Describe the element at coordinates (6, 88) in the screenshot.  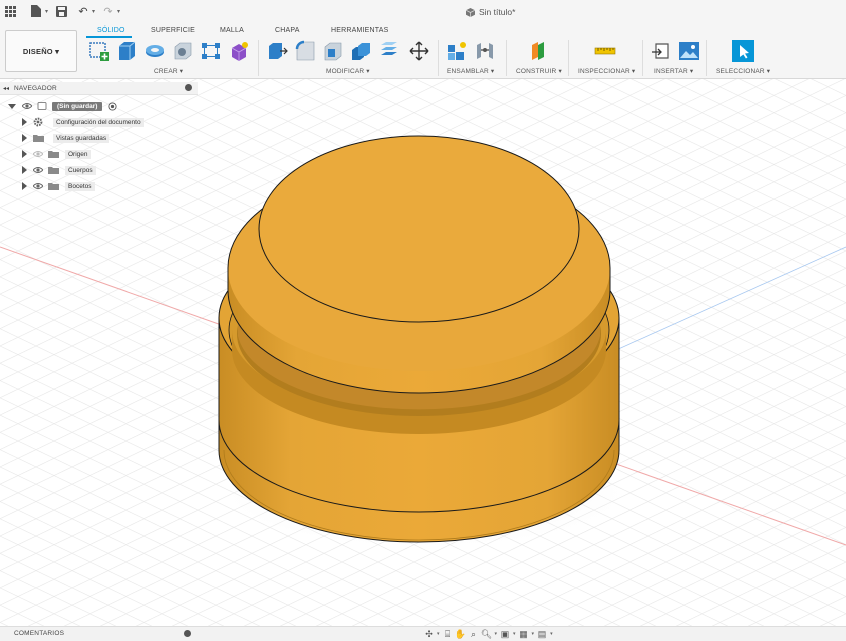
I see `collapse-panel-icon: ◂◂` at that location.